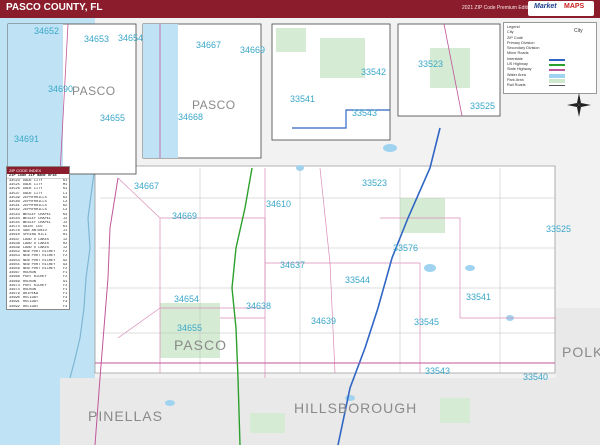 Image resolution: width=600 pixels, height=445 pixels. Describe the element at coordinates (438, 371) in the screenshot. I see `zip-33543: 33543` at that location.